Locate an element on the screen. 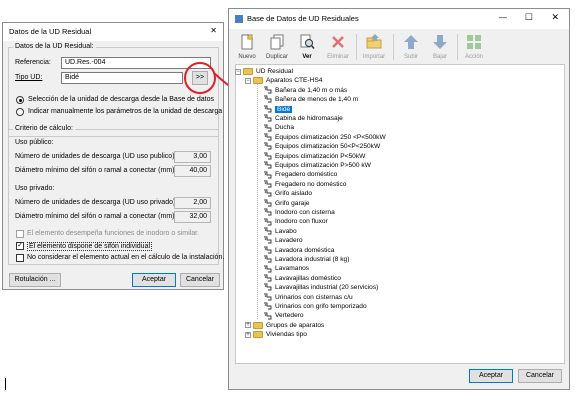 Image resolution: width=575 pixels, height=395 pixels. tree-item-label: Grifo garaje is located at coordinates (292, 203).